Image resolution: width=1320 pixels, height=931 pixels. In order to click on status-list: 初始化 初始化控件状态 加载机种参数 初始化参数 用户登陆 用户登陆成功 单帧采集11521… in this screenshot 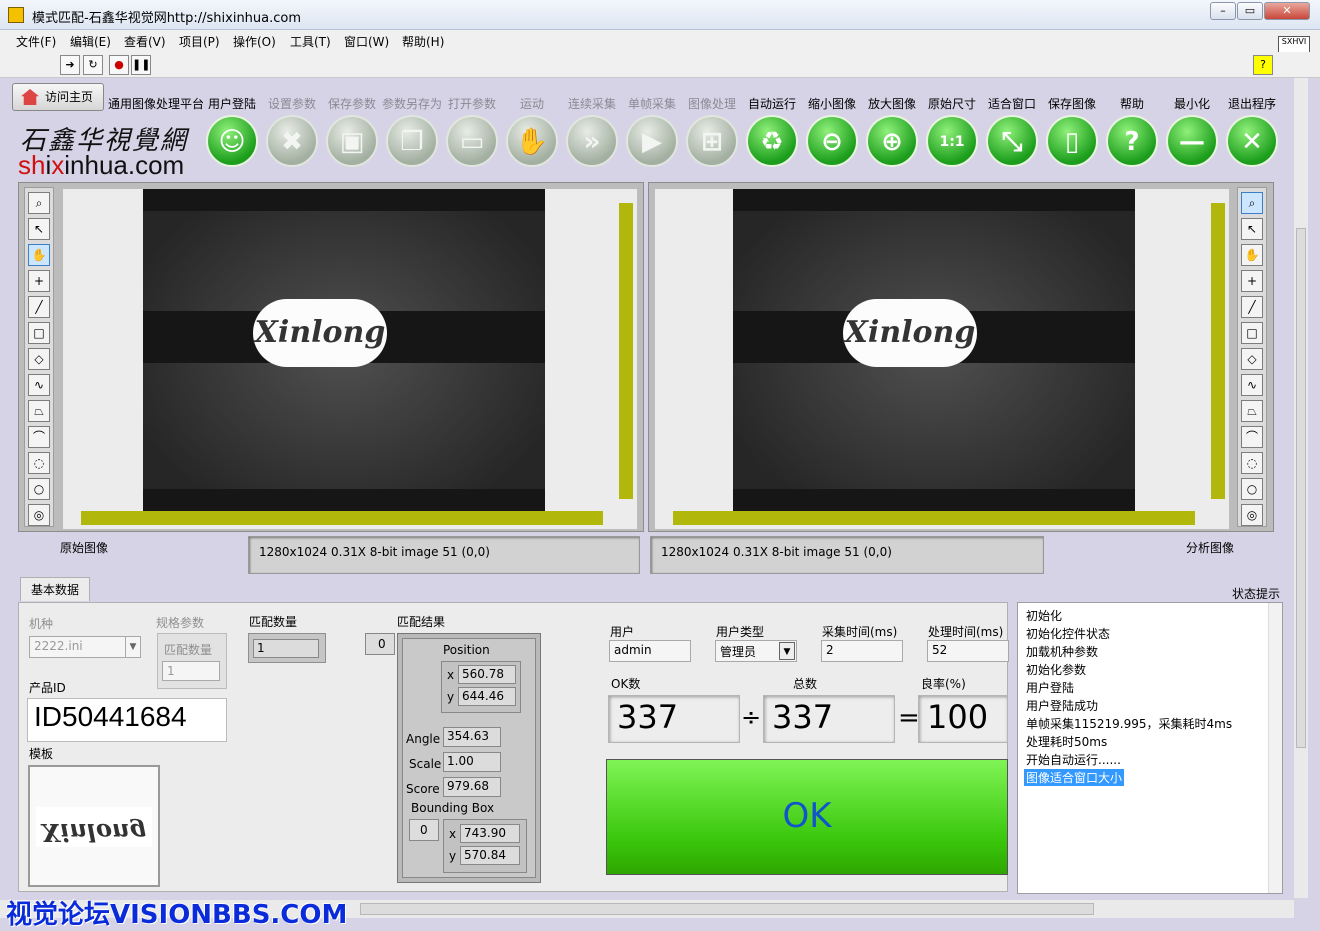, I will do `click(1150, 748)`.